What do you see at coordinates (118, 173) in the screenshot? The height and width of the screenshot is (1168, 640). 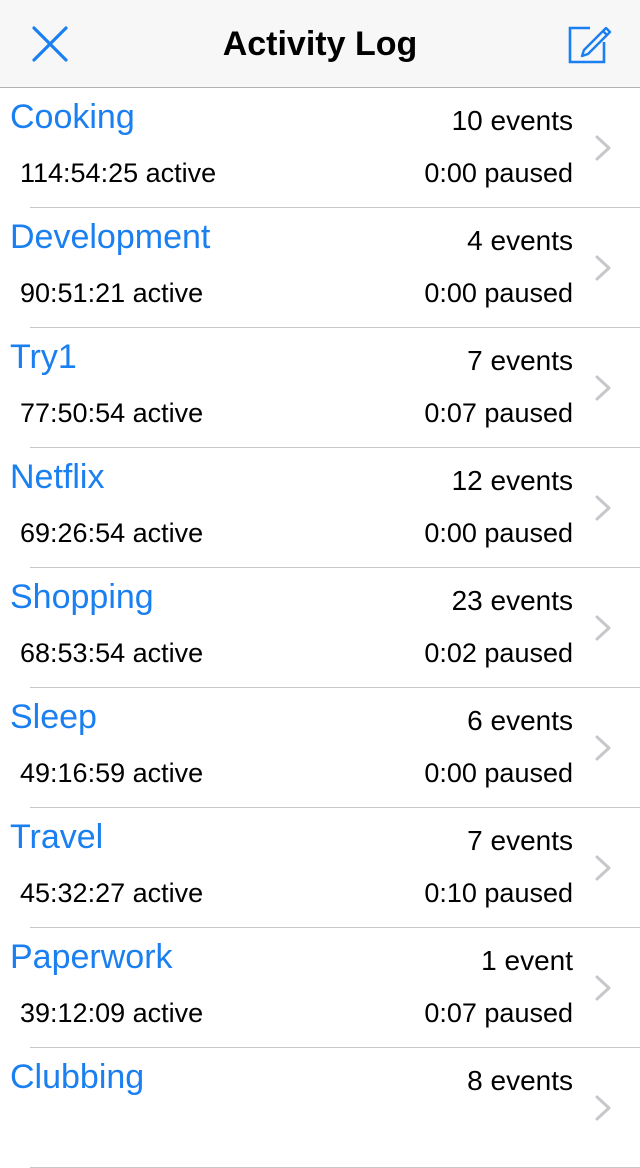 I see `active-time: 114:54:25 active` at bounding box center [118, 173].